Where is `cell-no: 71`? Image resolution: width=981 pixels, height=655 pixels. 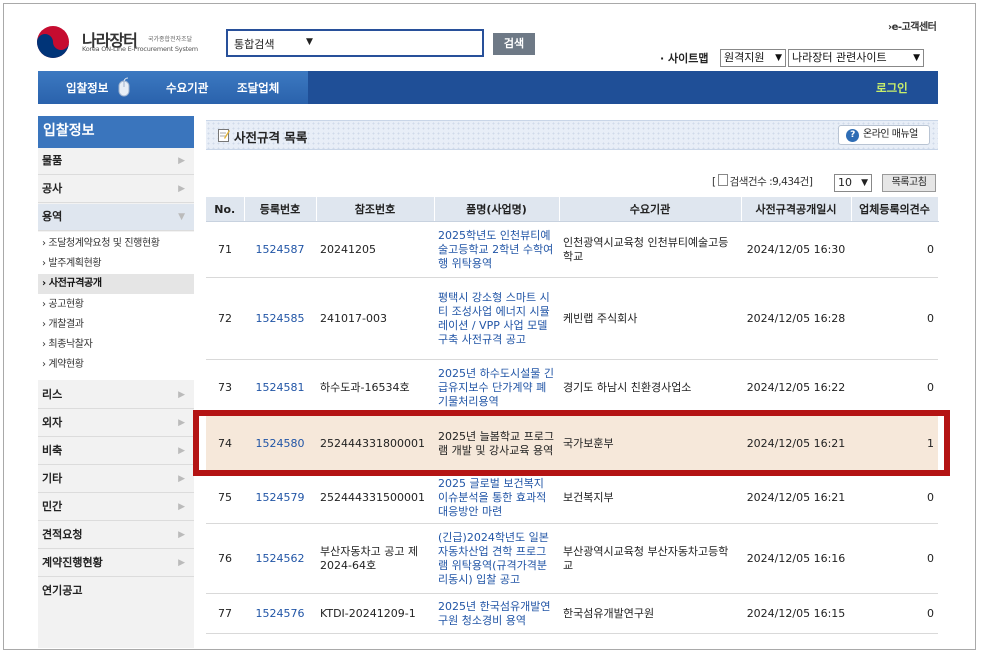
cell-no: 71 is located at coordinates (225, 249).